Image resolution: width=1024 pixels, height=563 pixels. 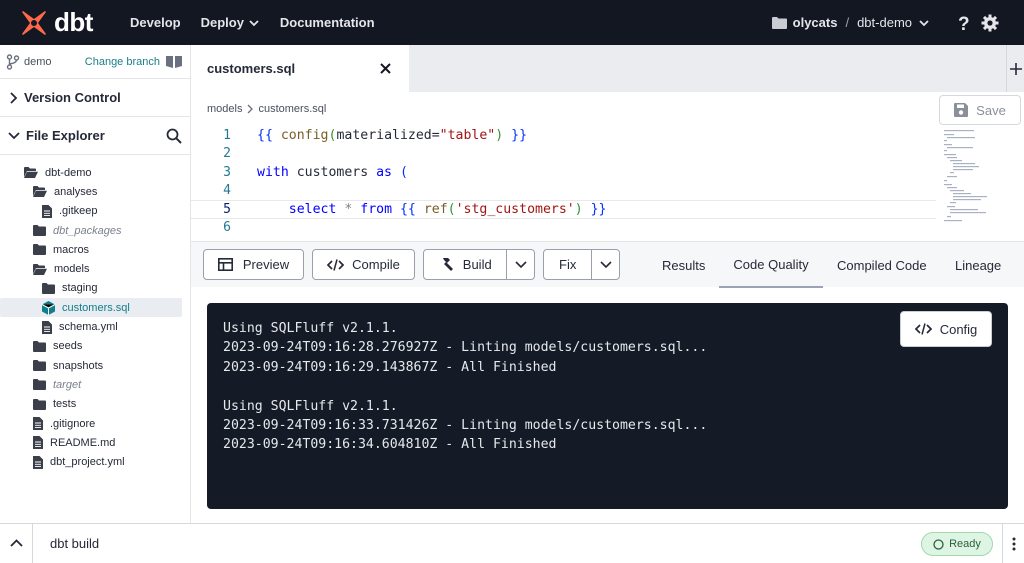 What do you see at coordinates (978, 265) in the screenshot?
I see `tab-lineage: Lineage` at bounding box center [978, 265].